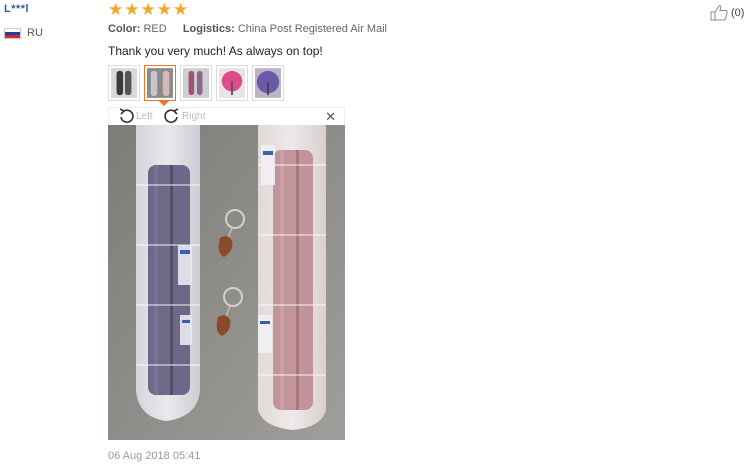 This screenshot has width=750, height=464. Describe the element at coordinates (135, 116) in the screenshot. I see `rotate-left-button: Left` at that location.